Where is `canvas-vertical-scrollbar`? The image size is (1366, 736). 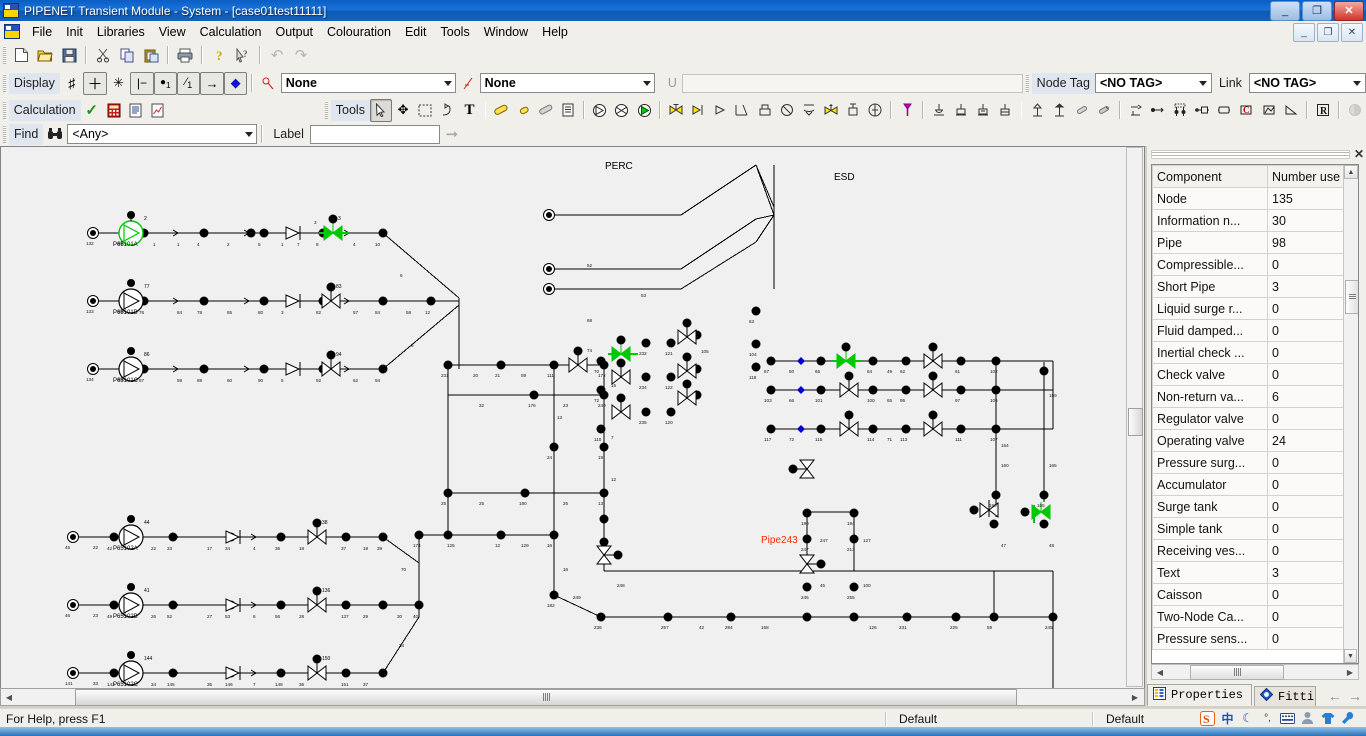
canvas-vertical-scrollbar is located at coordinates (1134, 417).